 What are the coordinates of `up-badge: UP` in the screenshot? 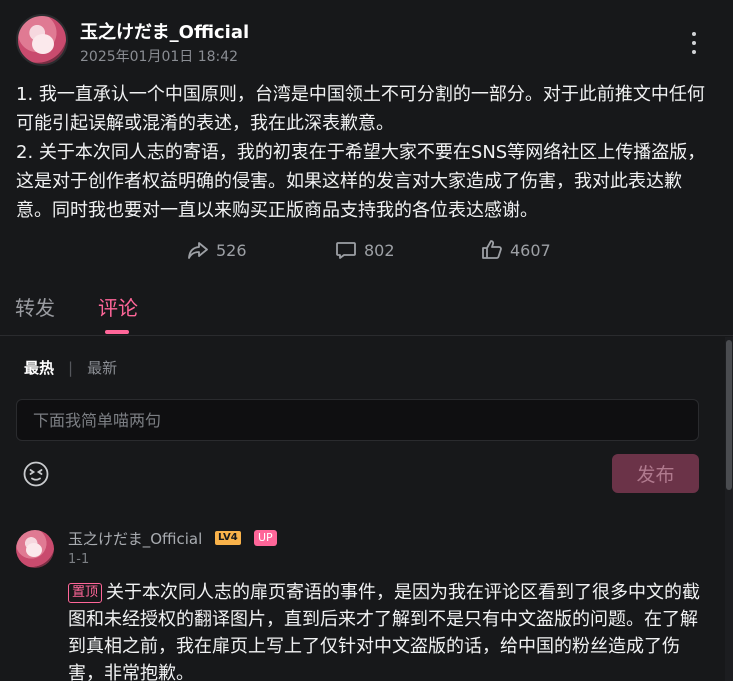 It's located at (265, 538).